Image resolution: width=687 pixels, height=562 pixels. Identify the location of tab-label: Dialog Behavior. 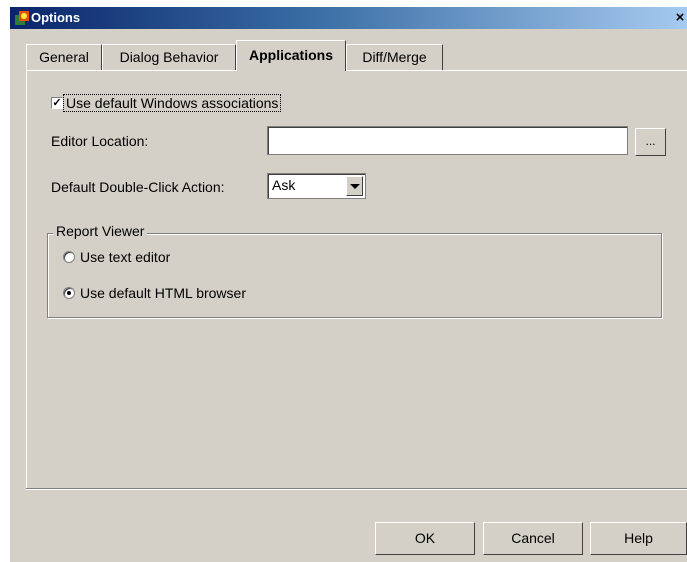
(169, 57).